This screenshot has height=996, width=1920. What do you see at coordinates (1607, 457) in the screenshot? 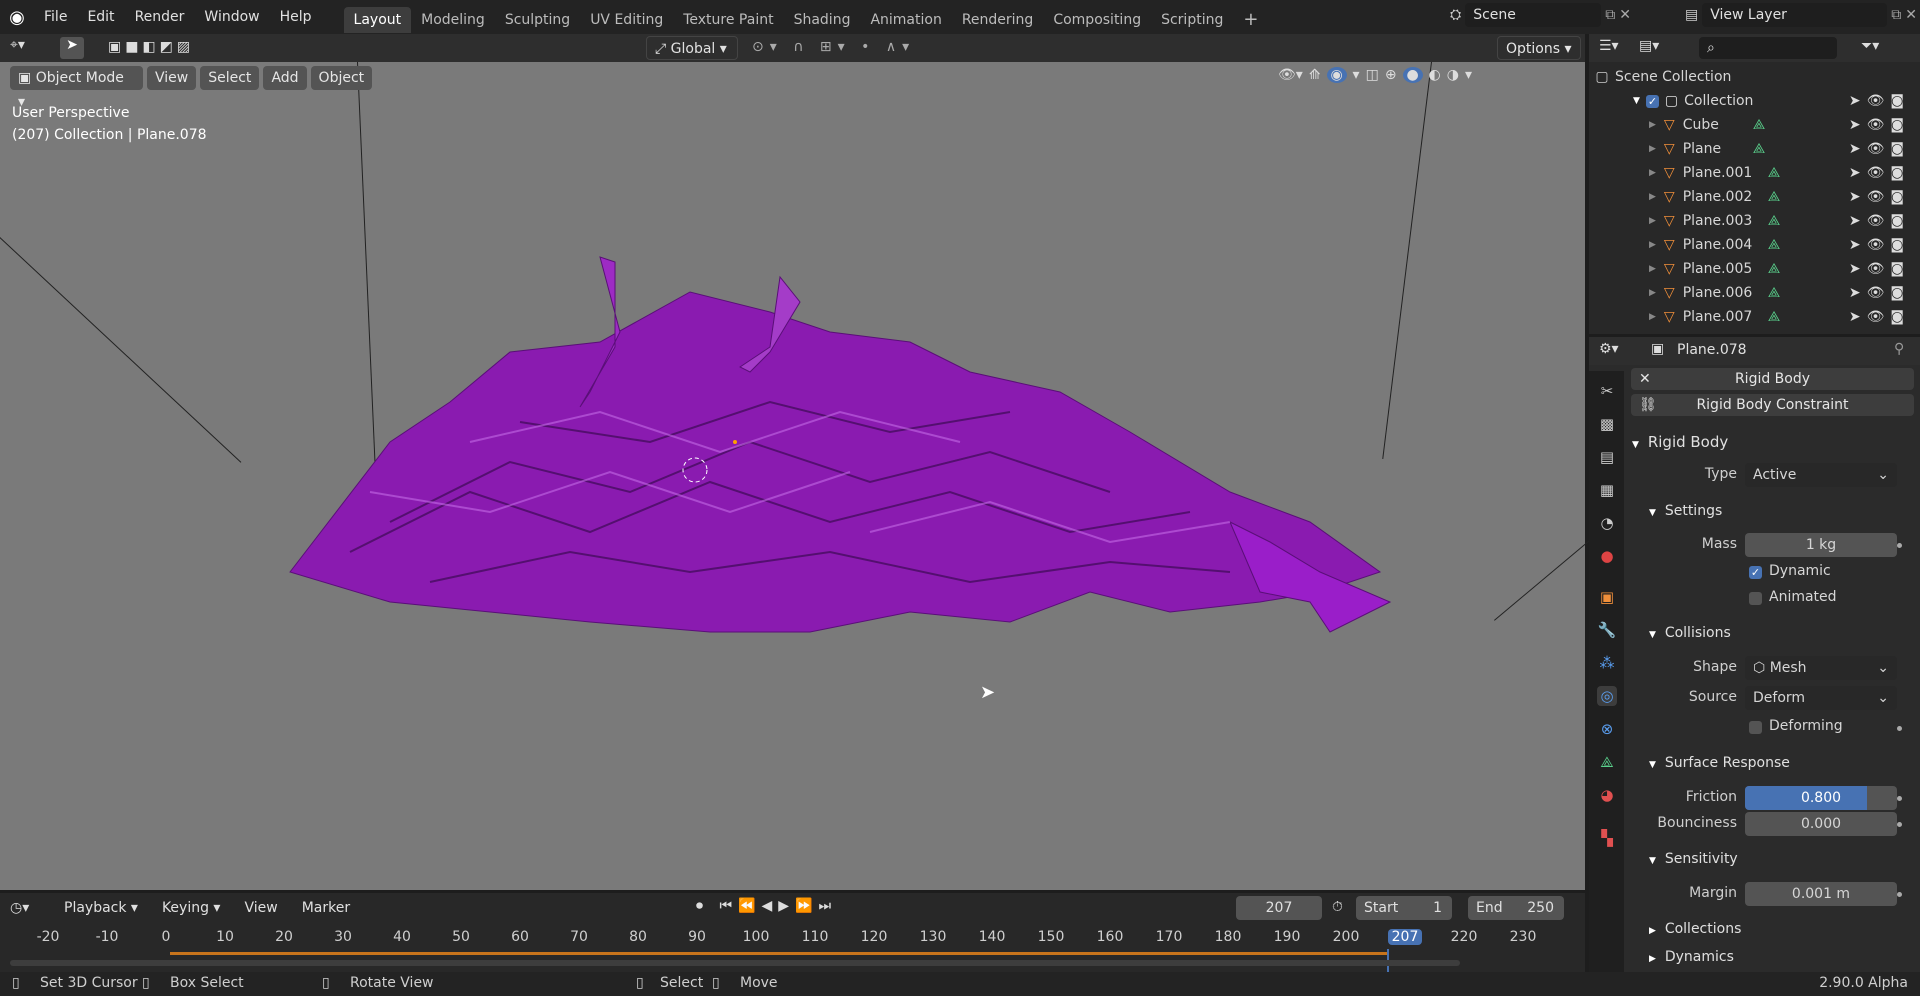
I see `output-tab-icon: ▤` at bounding box center [1607, 457].